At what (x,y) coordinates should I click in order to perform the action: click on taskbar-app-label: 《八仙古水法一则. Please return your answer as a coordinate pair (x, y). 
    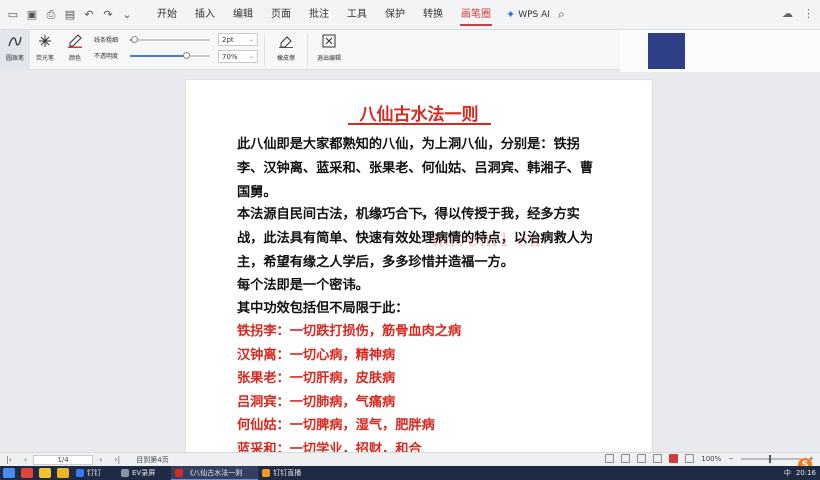
    Looking at the image, I should click on (214, 472).